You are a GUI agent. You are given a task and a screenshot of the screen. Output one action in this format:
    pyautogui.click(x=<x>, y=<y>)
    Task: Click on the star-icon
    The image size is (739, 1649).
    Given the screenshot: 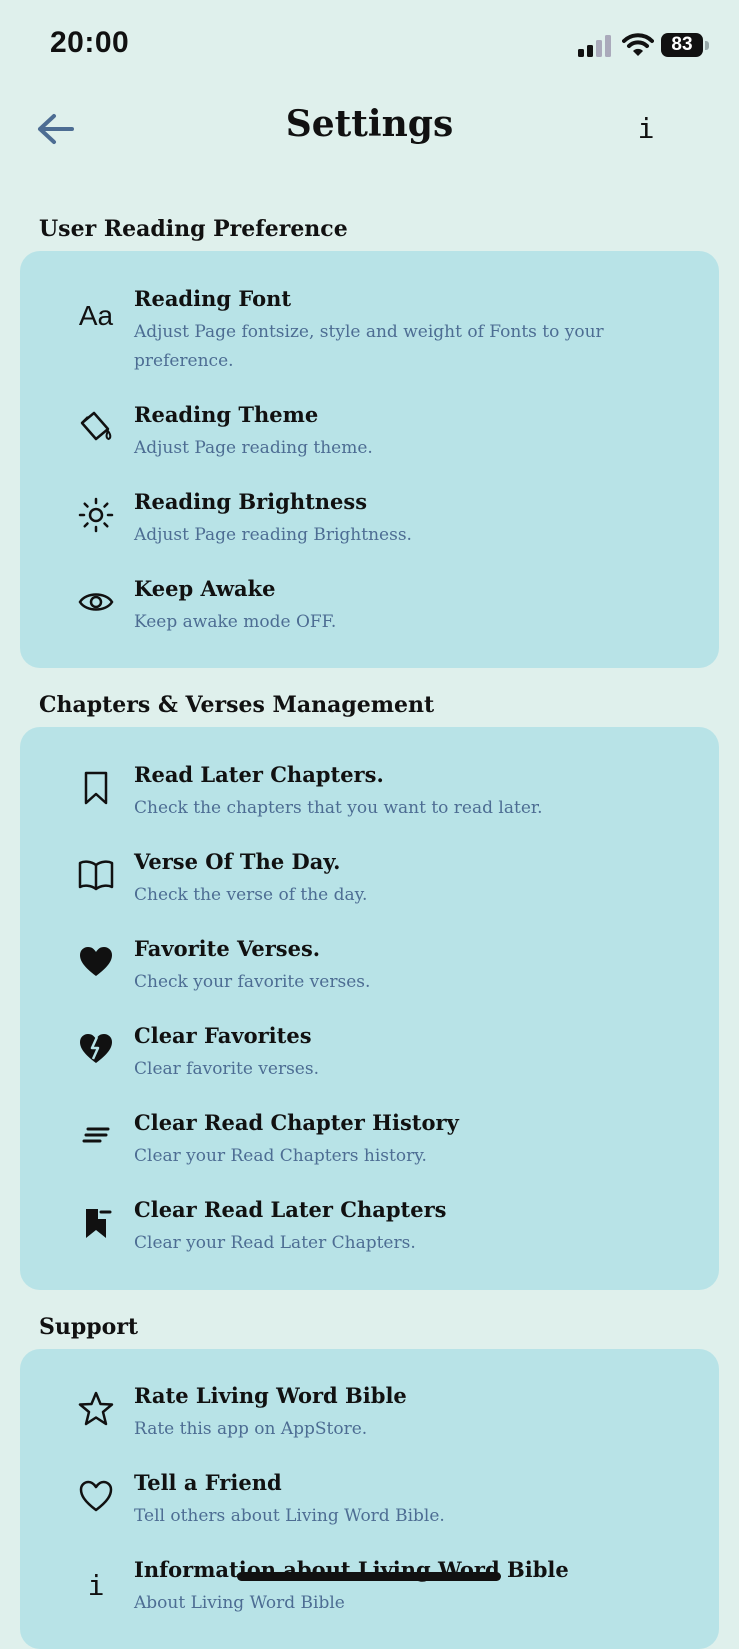 What is the action you would take?
    pyautogui.click(x=96, y=1409)
    